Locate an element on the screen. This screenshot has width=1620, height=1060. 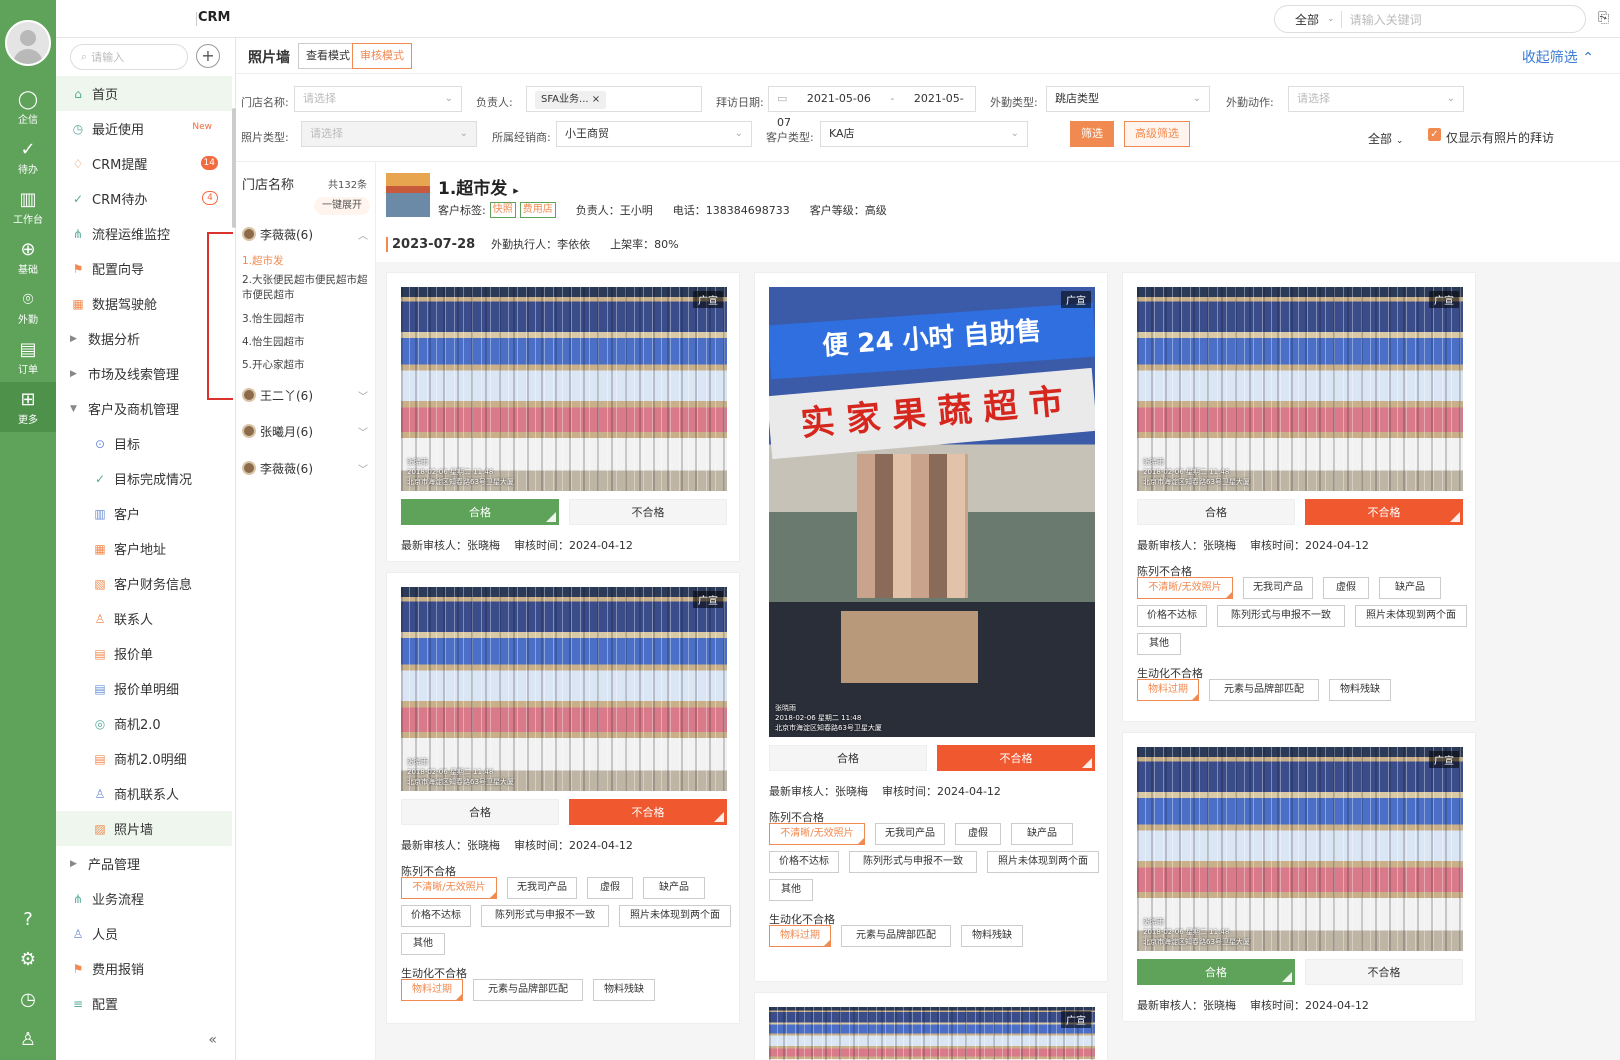
sidebar-item: ✓ CRM待办 4 is located at coordinates (144, 198).